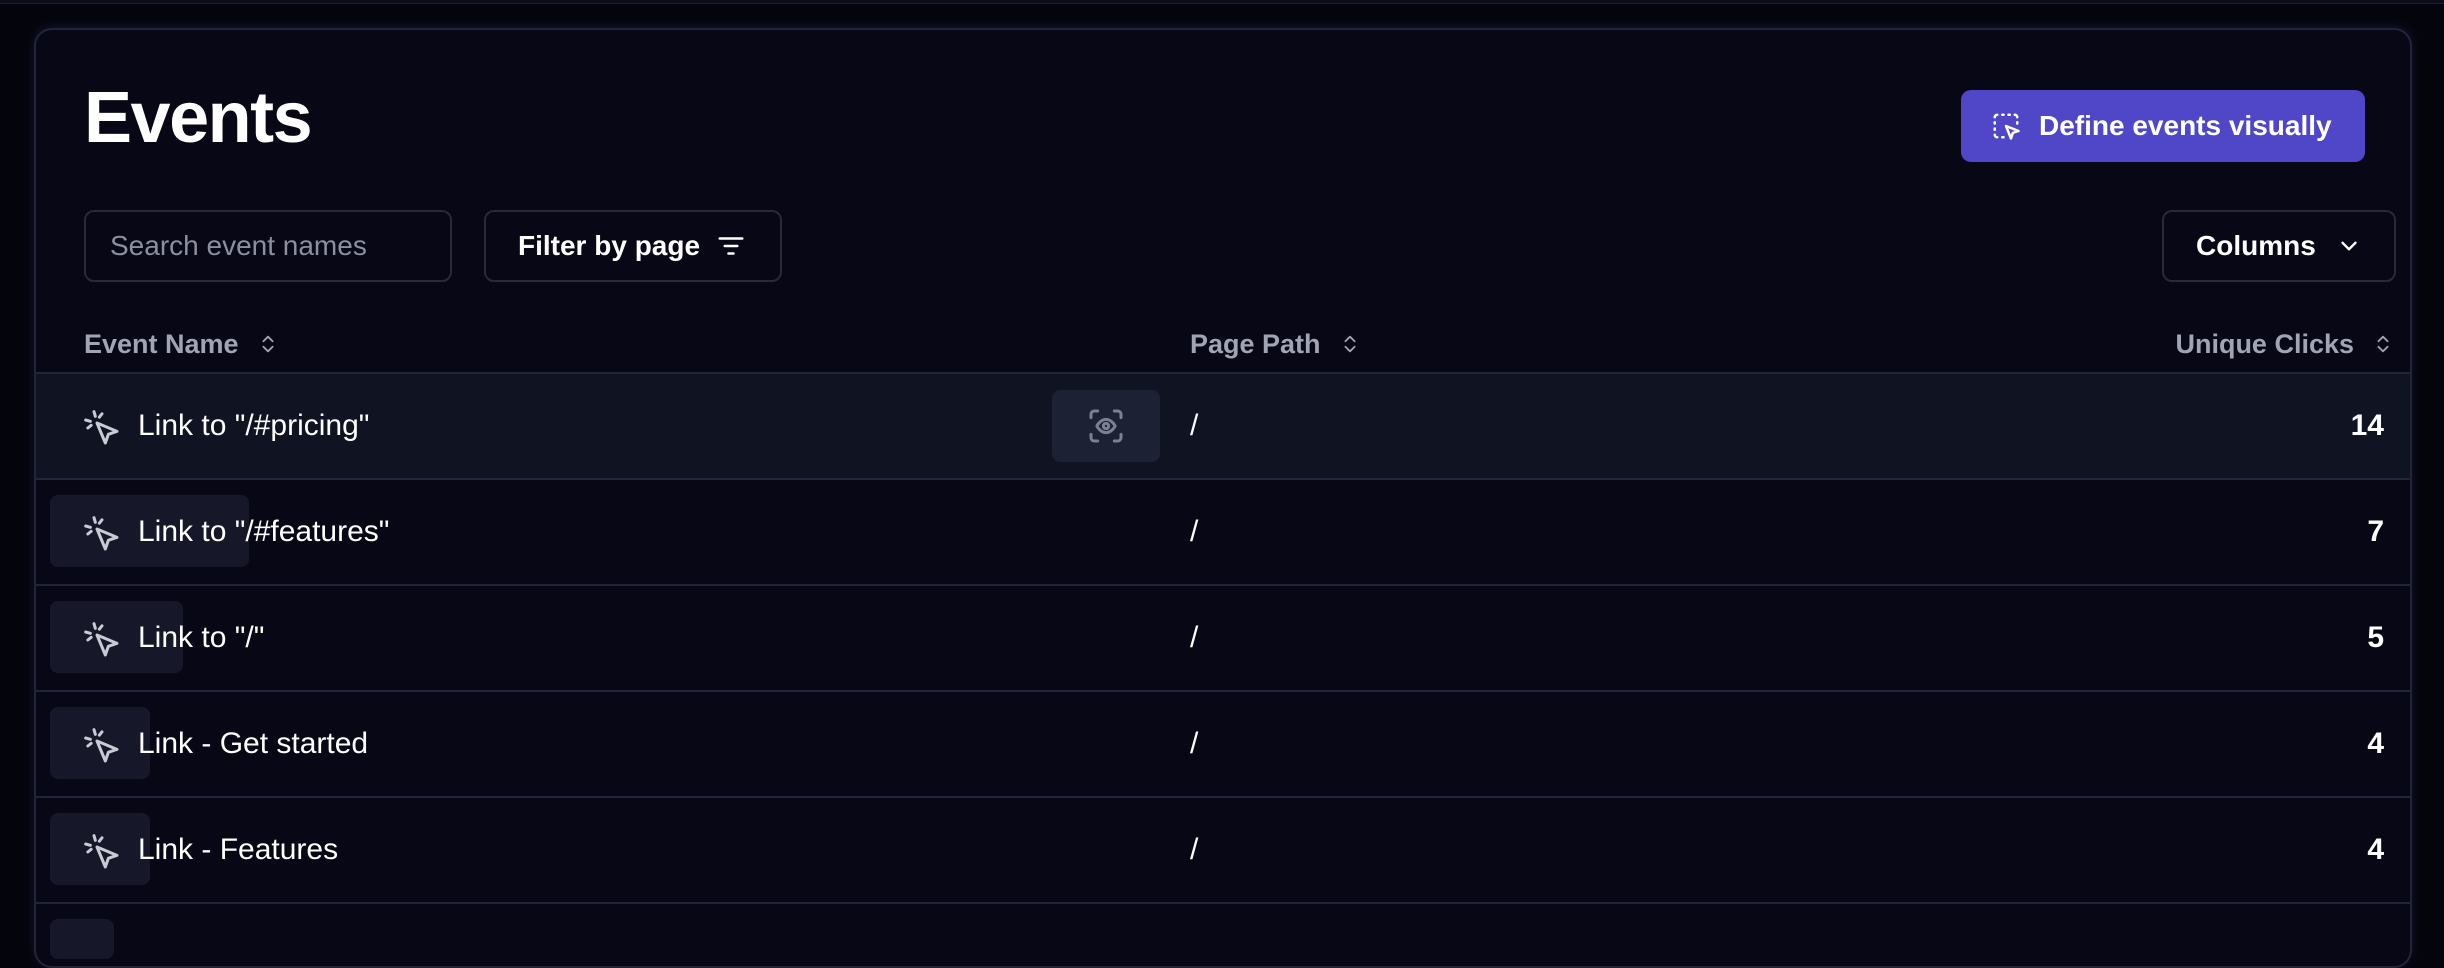 This screenshot has height=968, width=2444. Describe the element at coordinates (1223, 533) in the screenshot. I see `table-row: Link to "/#features" / 7` at that location.